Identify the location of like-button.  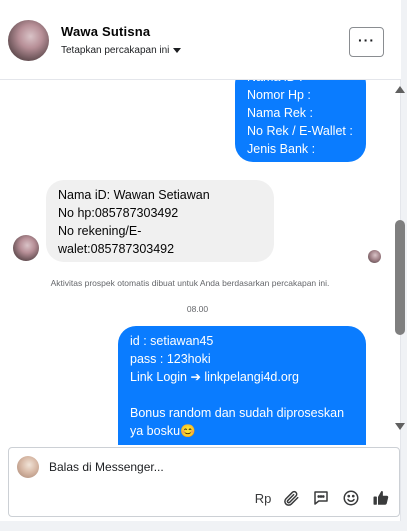
(381, 498).